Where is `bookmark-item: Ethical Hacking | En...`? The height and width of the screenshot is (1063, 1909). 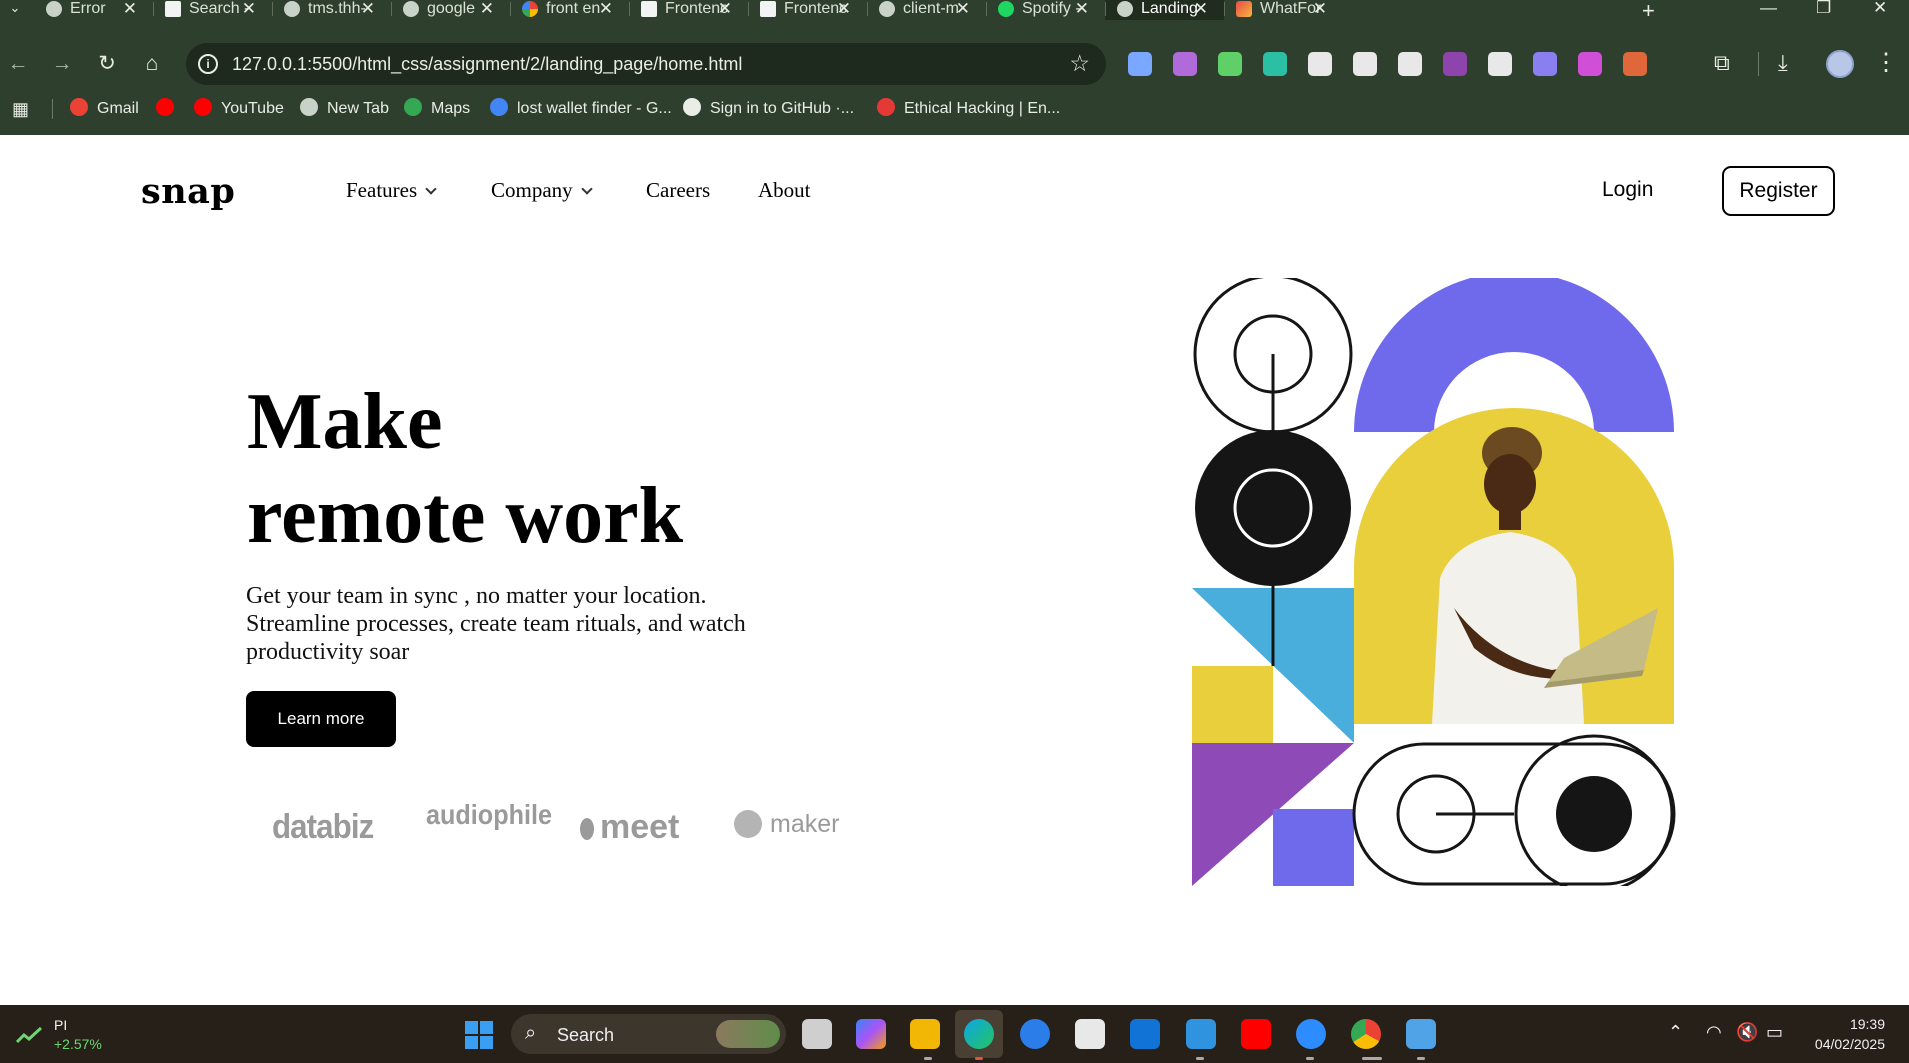 bookmark-item: Ethical Hacking | En... is located at coordinates (968, 109).